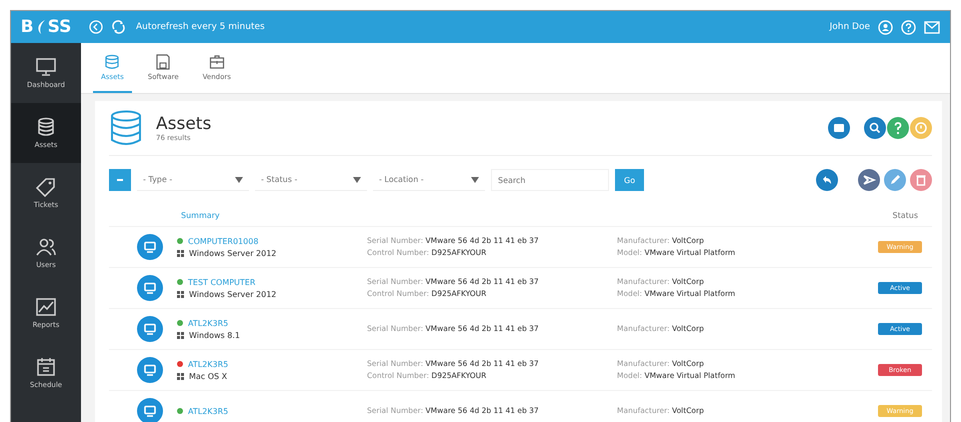 This screenshot has height=422, width=961. What do you see at coordinates (118, 27) in the screenshot?
I see `refresh-icon` at bounding box center [118, 27].